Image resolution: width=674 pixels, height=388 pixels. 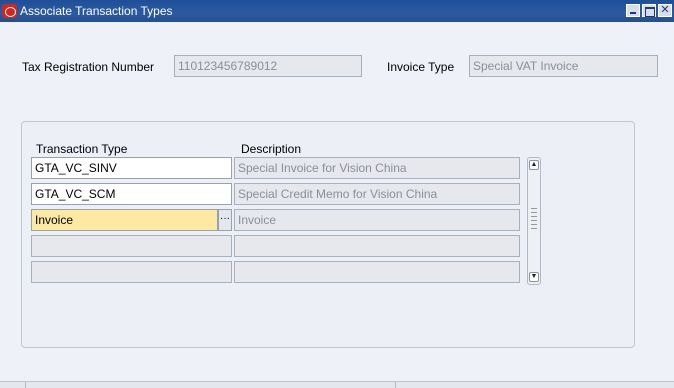 I want to click on column-header-transaction-type: Transaction Type, so click(x=82, y=149).